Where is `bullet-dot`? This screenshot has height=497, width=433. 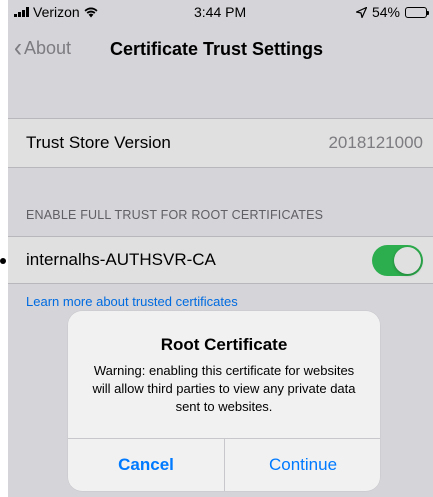
bullet-dot is located at coordinates (3, 261).